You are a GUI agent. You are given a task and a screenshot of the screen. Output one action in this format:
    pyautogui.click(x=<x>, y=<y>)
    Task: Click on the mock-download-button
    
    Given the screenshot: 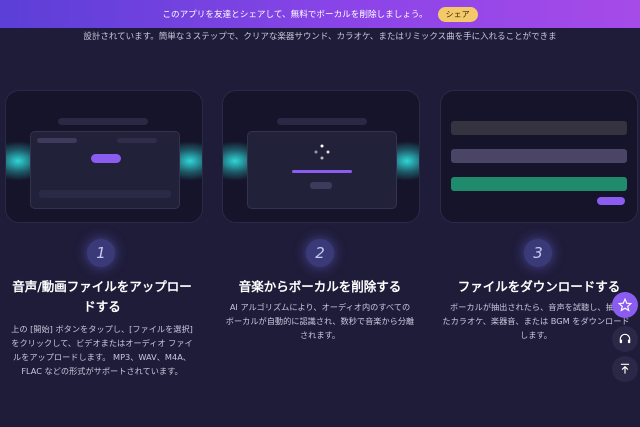 What is the action you would take?
    pyautogui.click(x=611, y=201)
    